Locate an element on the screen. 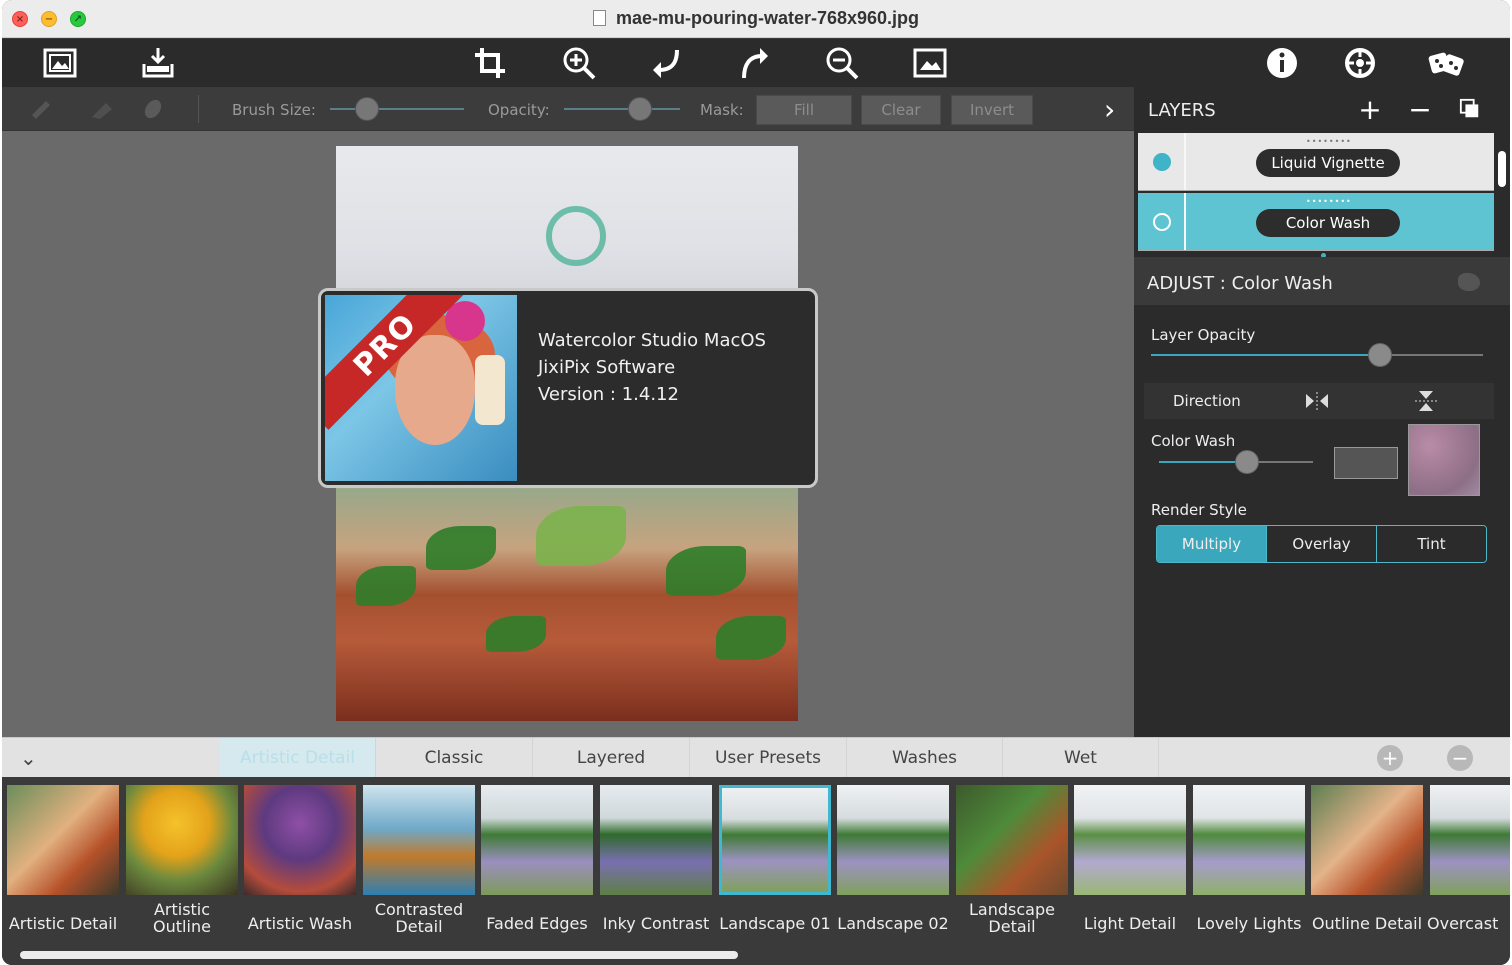 Image resolution: width=1512 pixels, height=965 pixels. opacity-slider-knob is located at coordinates (640, 109).